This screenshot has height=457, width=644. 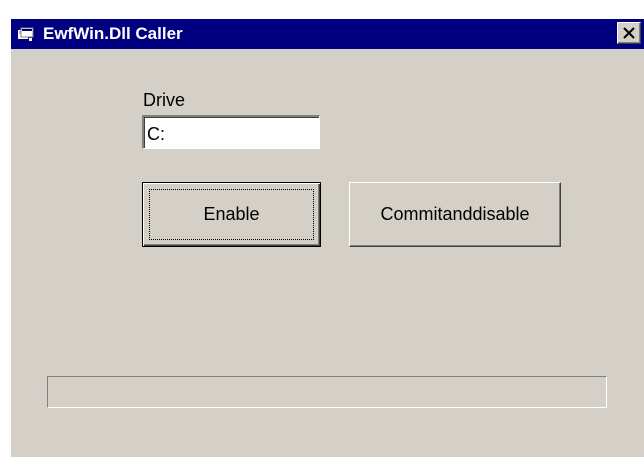 I want to click on app-icon, so click(x=26, y=34).